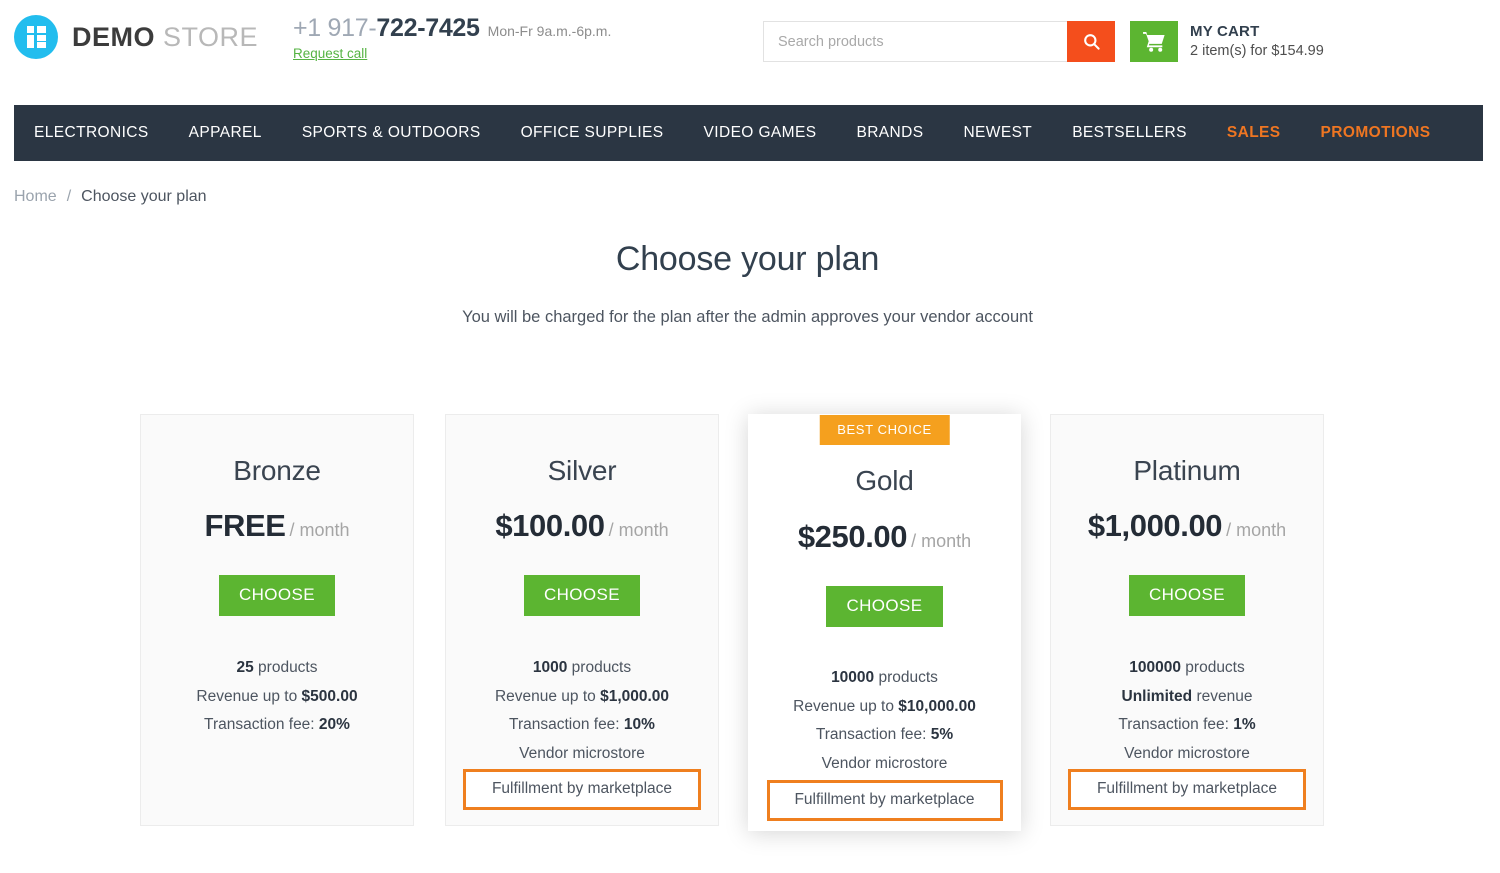 Image resolution: width=1500 pixels, height=873 pixels. Describe the element at coordinates (582, 470) in the screenshot. I see `plan-name: Silver` at that location.